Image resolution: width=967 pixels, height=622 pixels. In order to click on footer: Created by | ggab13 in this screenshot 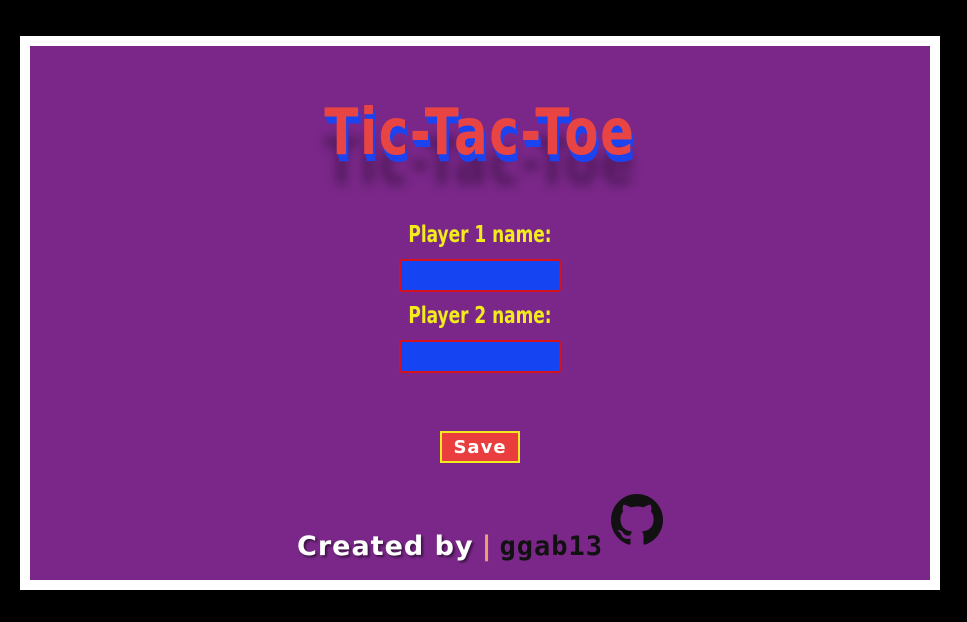, I will do `click(480, 528)`.